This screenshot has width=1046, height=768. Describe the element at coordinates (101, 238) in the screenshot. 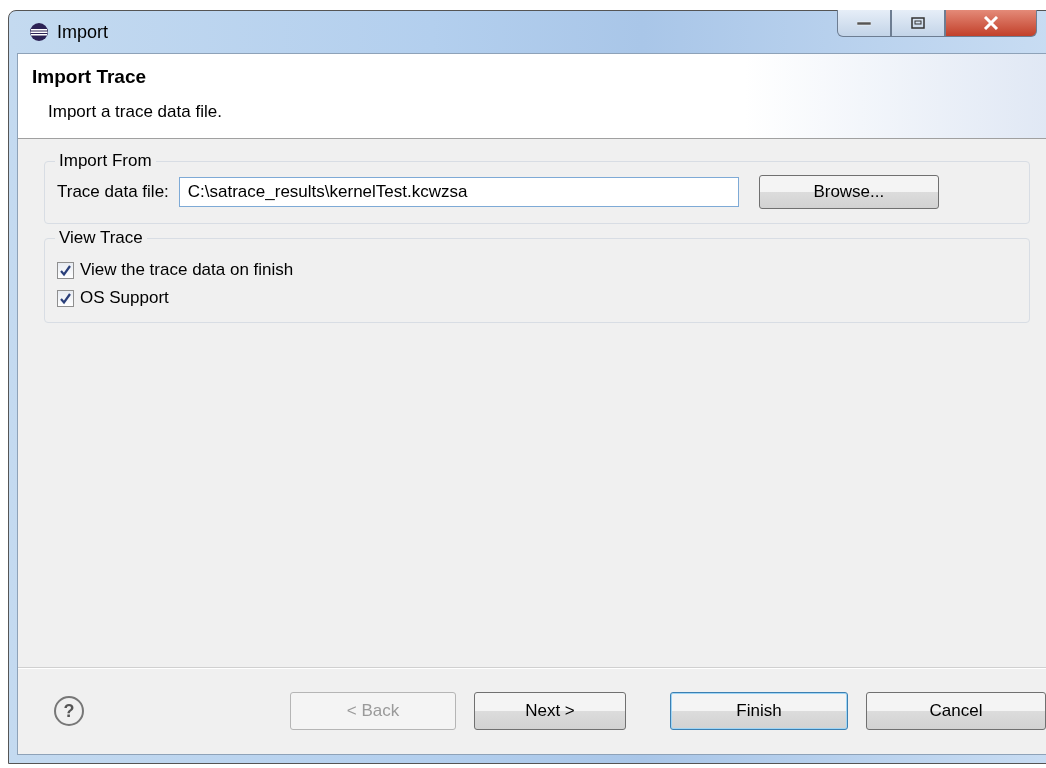

I see `group-title: View Trace` at that location.